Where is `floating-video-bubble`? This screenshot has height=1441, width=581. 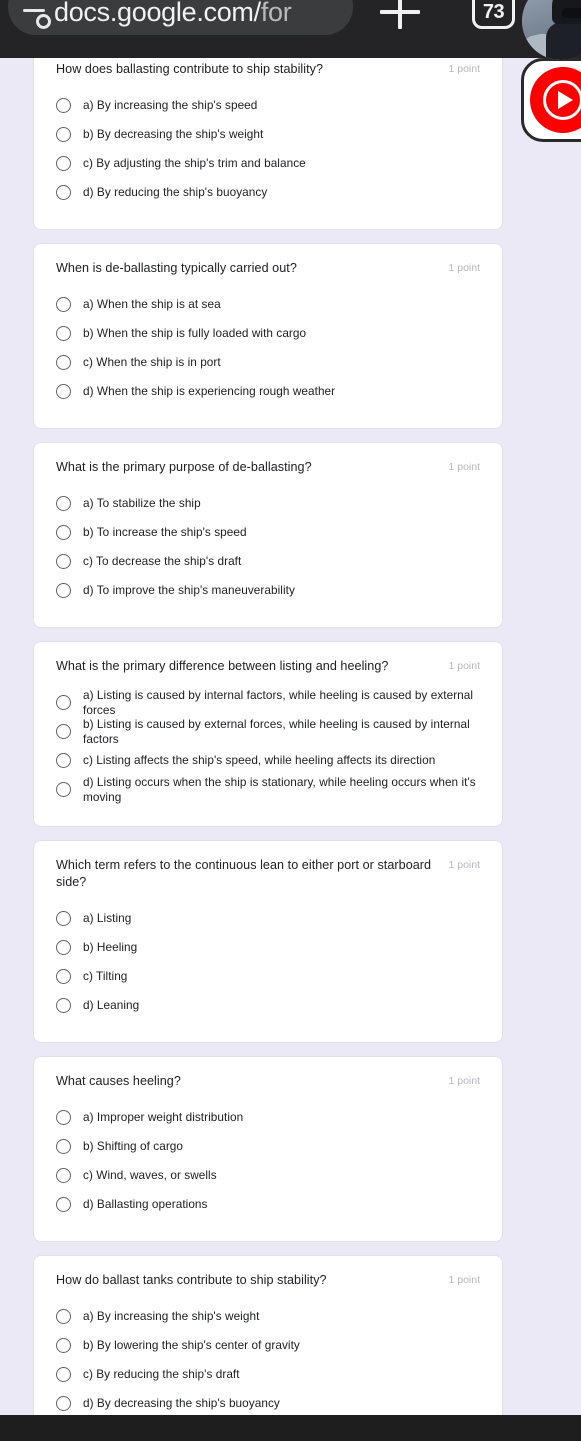 floating-video-bubble is located at coordinates (551, 30).